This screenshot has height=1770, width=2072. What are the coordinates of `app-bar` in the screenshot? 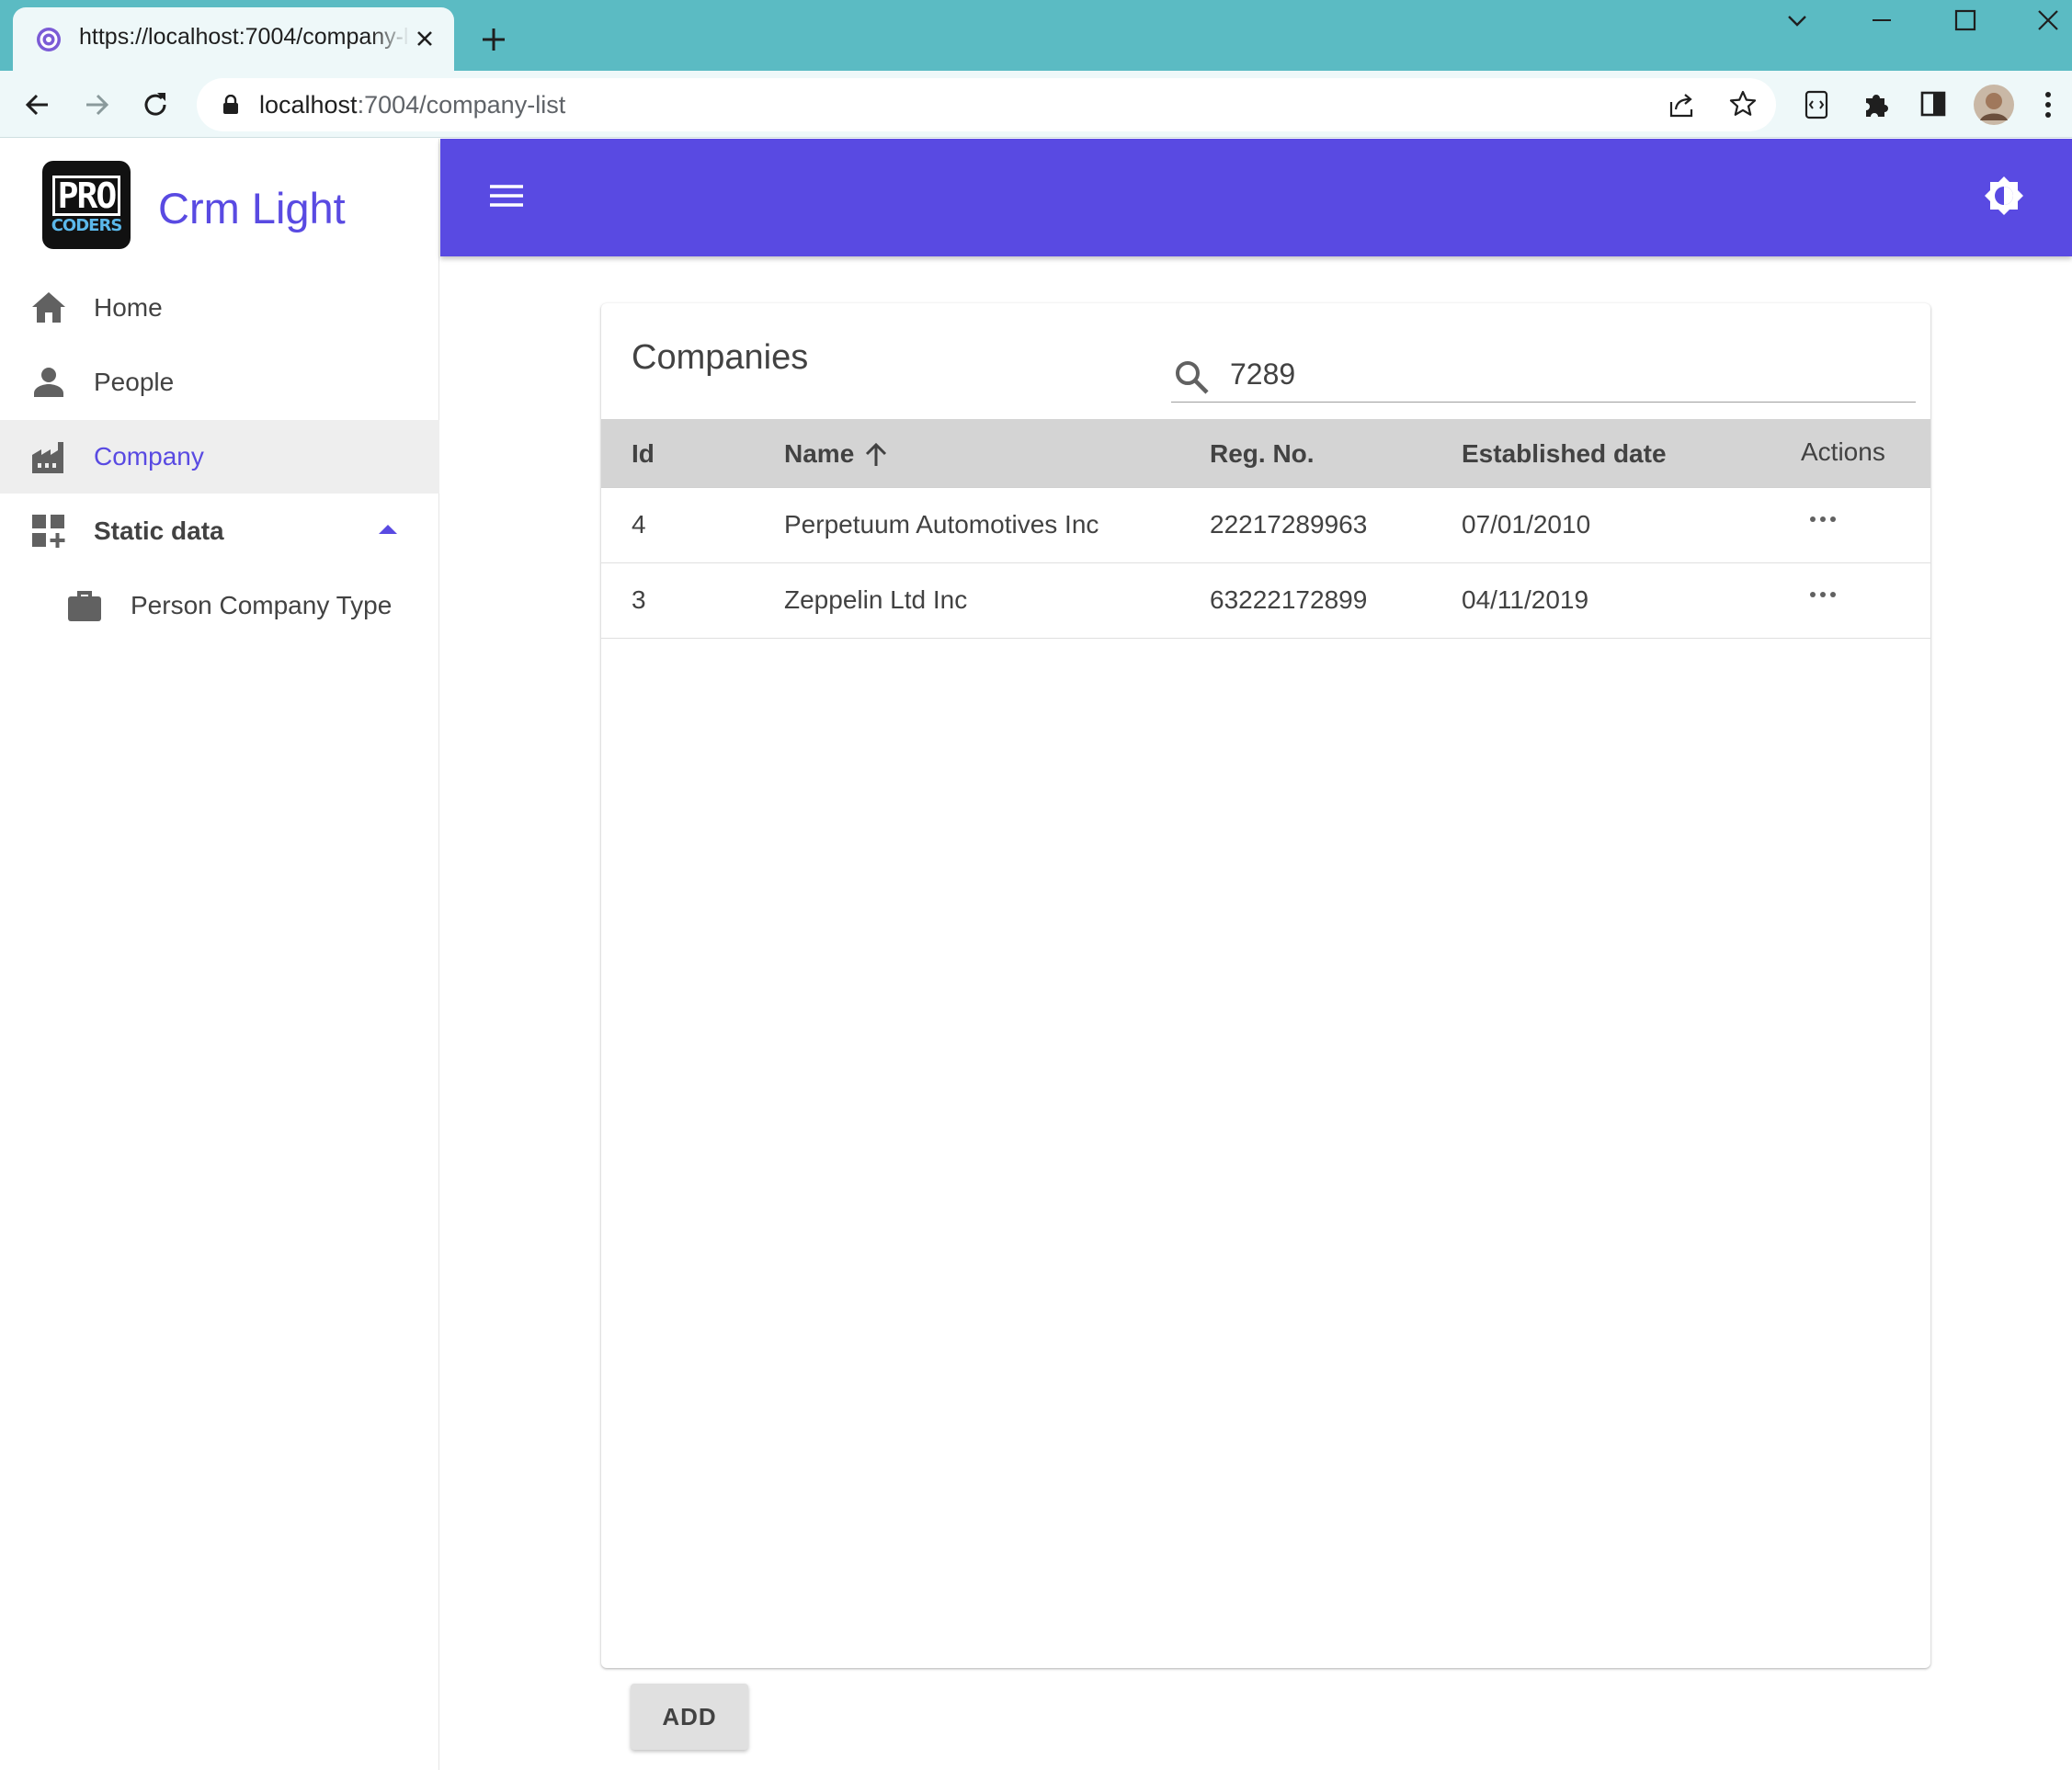 It's located at (1256, 197).